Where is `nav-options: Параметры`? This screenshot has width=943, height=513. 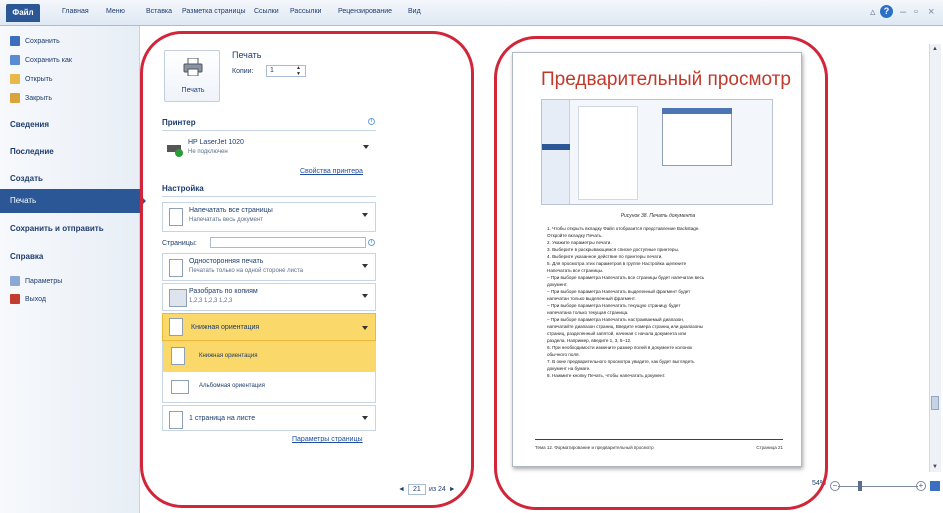 nav-options: Параметры is located at coordinates (36, 281).